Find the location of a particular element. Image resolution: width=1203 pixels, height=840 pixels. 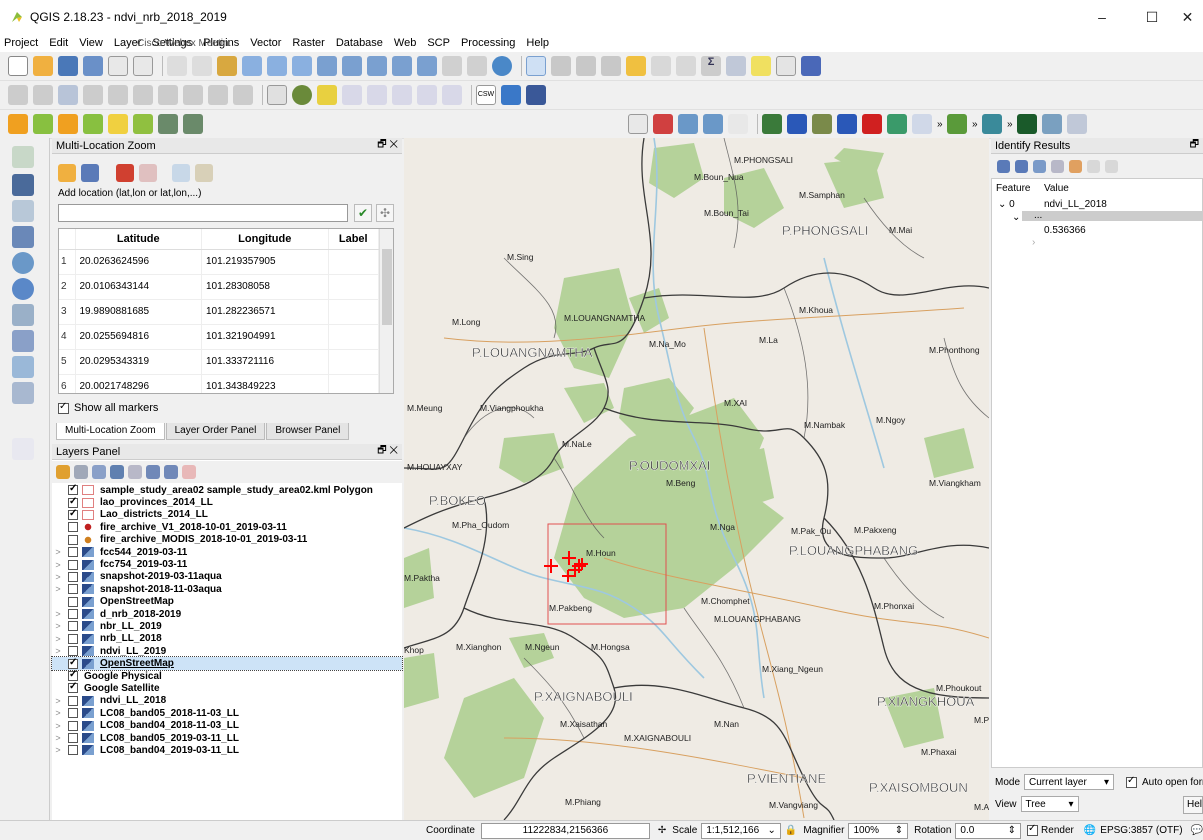

pick-point-icon is located at coordinates (204, 173).